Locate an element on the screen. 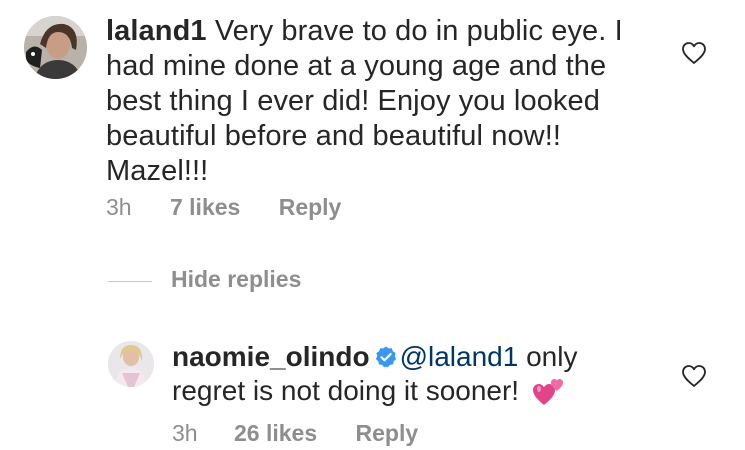 The height and width of the screenshot is (450, 745). comment-meta: 3h 7 likes Reply is located at coordinates (223, 207).